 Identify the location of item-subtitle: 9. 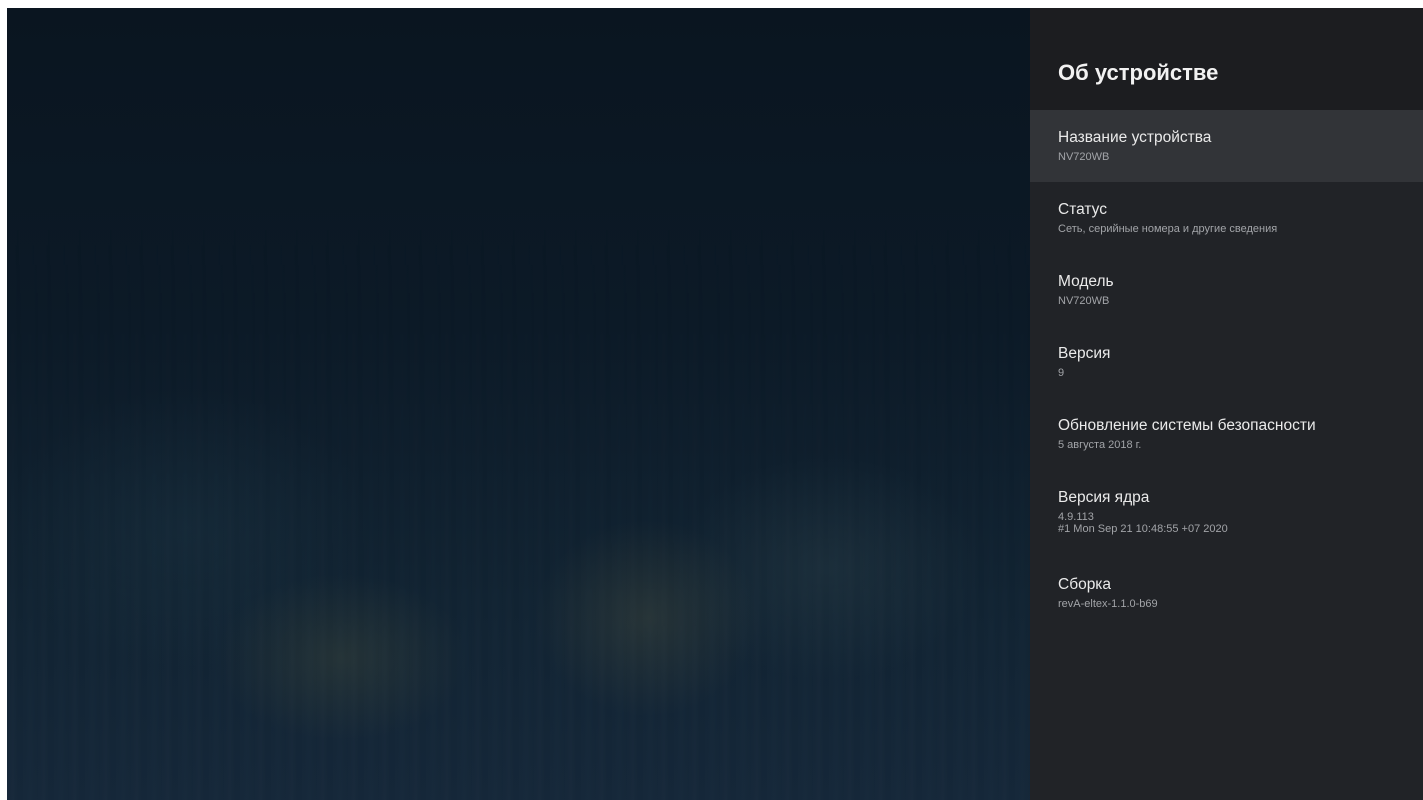
(1061, 373).